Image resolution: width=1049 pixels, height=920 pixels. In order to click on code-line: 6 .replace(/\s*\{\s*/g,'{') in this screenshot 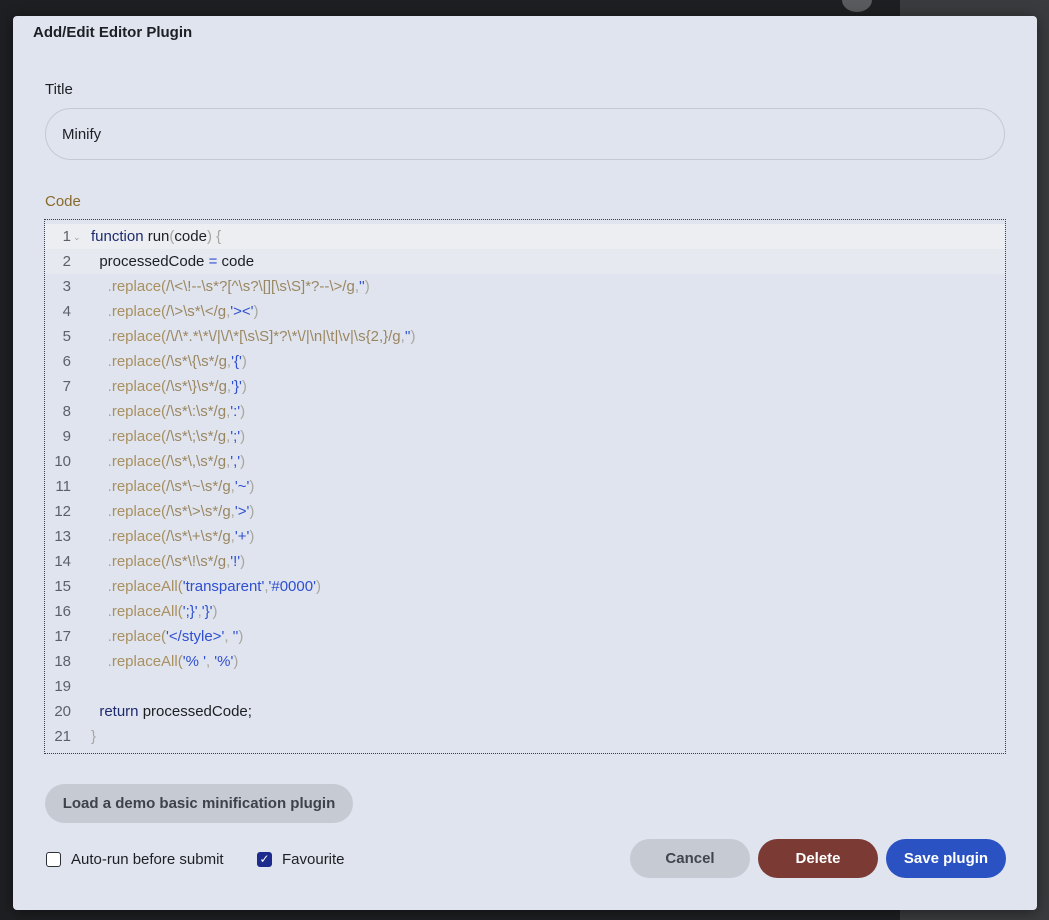, I will do `click(525, 361)`.